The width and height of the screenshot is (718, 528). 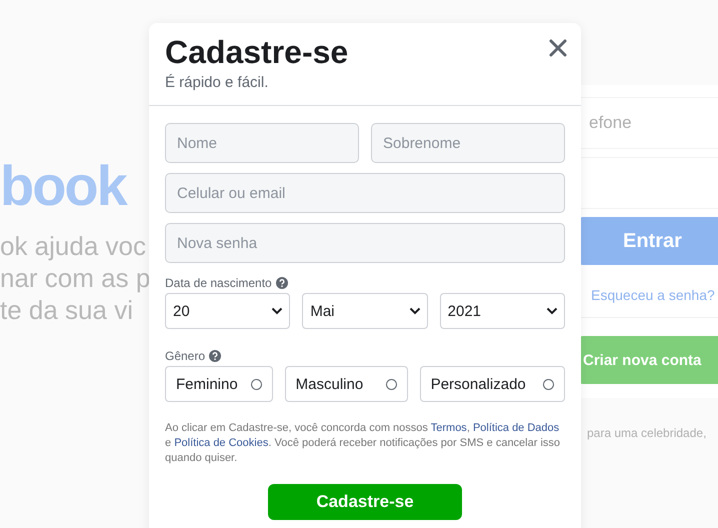 I want to click on tagline-text: te da sua vi, so click(x=67, y=310).